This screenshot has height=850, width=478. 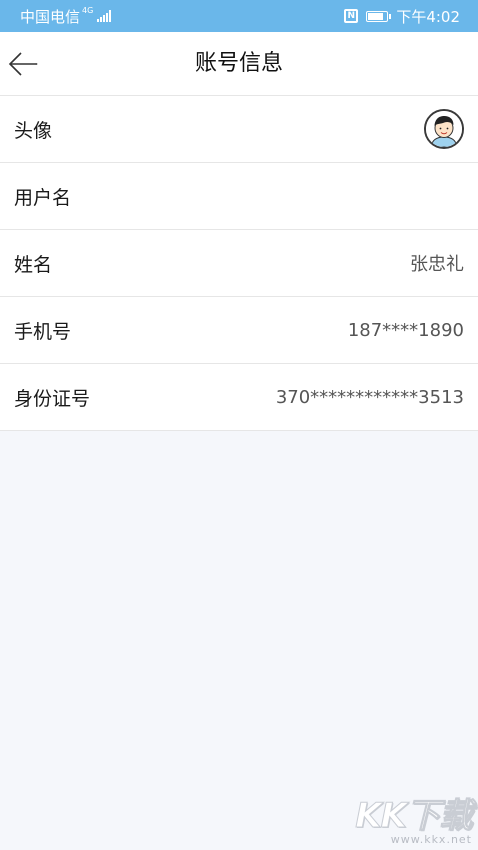 I want to click on clock: 下午4:02, so click(x=428, y=16).